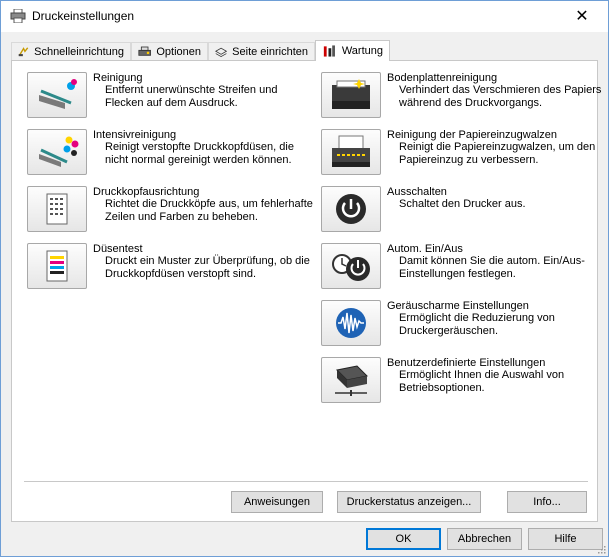  What do you see at coordinates (417, 192) in the screenshot?
I see `item-title: Ausschalten` at bounding box center [417, 192].